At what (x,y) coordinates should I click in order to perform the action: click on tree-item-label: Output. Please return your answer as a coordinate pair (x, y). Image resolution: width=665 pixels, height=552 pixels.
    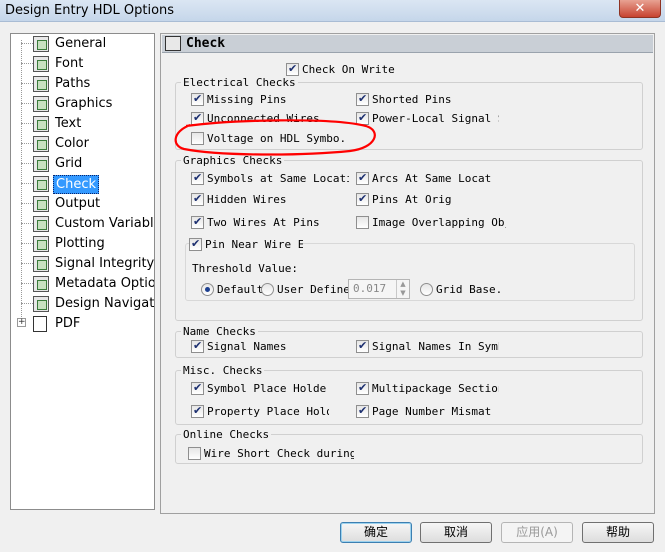
    Looking at the image, I should click on (78, 203).